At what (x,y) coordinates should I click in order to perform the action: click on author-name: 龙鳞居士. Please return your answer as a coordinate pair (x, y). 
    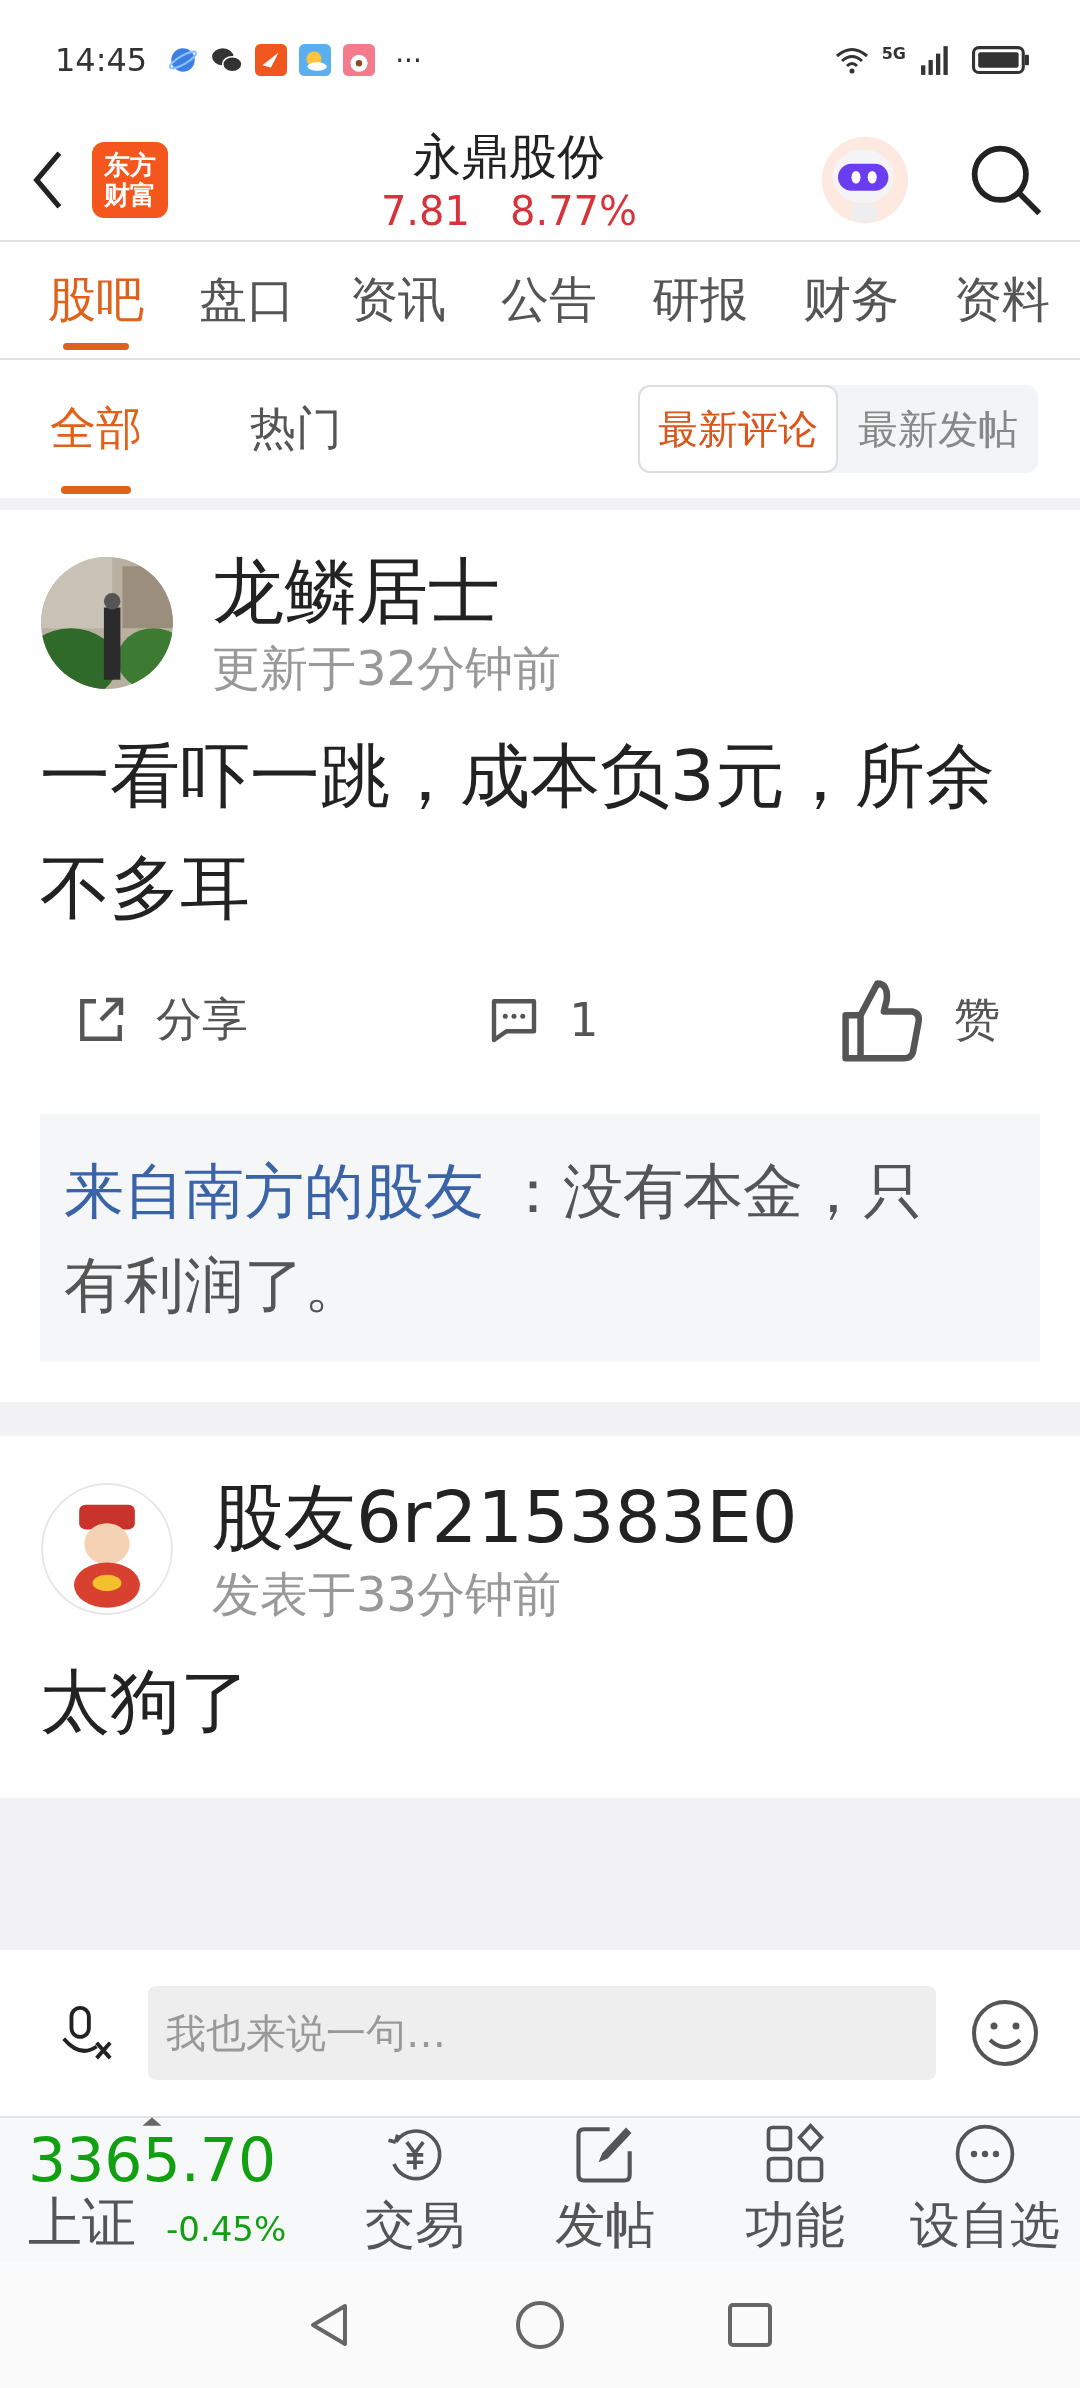
    Looking at the image, I should click on (387, 591).